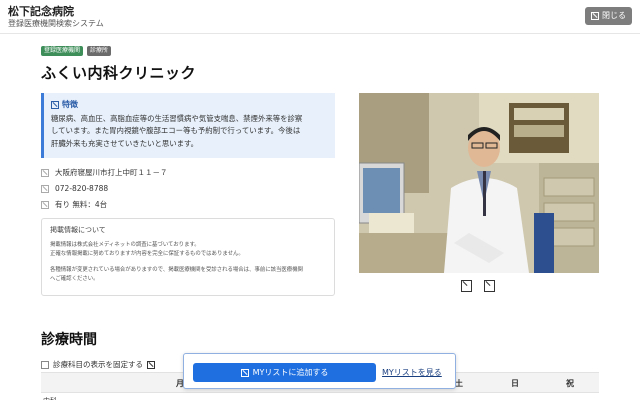 The height and width of the screenshot is (400, 640). I want to click on feature-line: 肝臓外来も充実させていきたいと思います。, so click(125, 143).